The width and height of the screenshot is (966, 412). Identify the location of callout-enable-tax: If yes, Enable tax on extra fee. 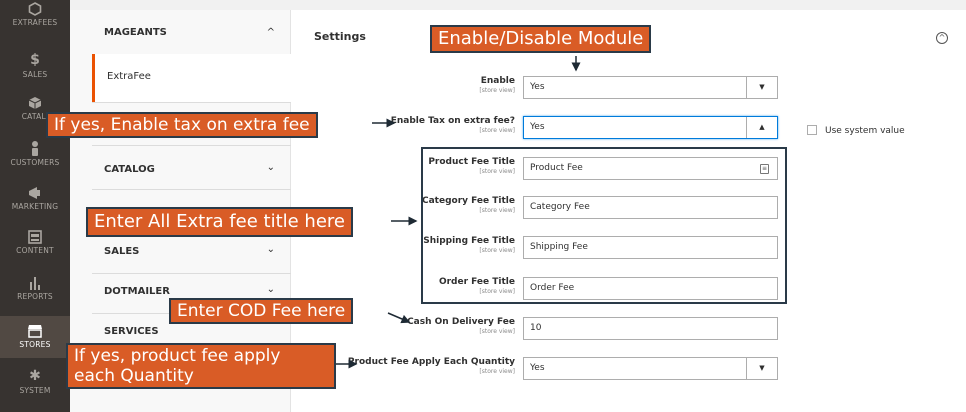
(182, 125).